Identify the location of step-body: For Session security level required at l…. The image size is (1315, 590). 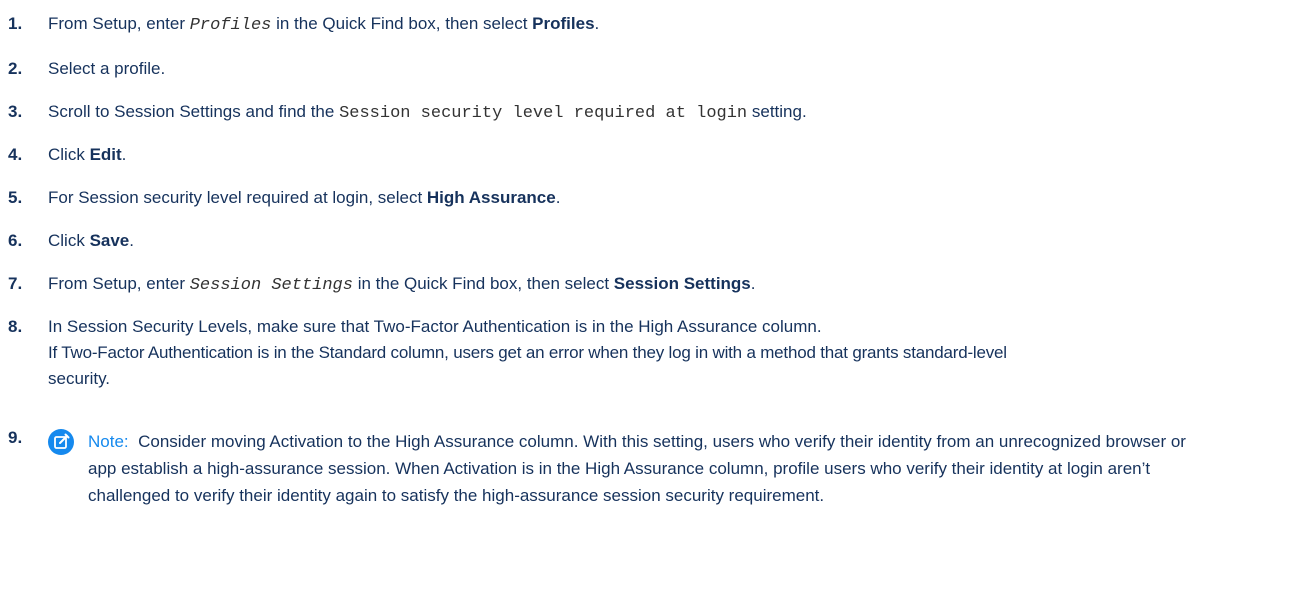
(304, 197).